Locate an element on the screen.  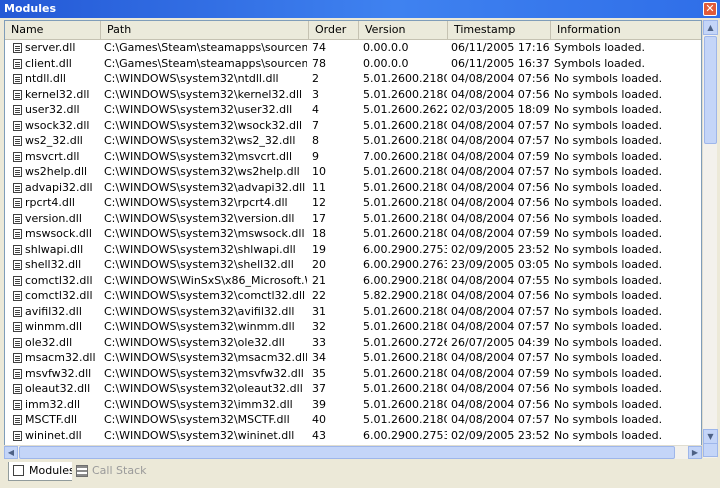
close-button: ✕ is located at coordinates (710, 9).